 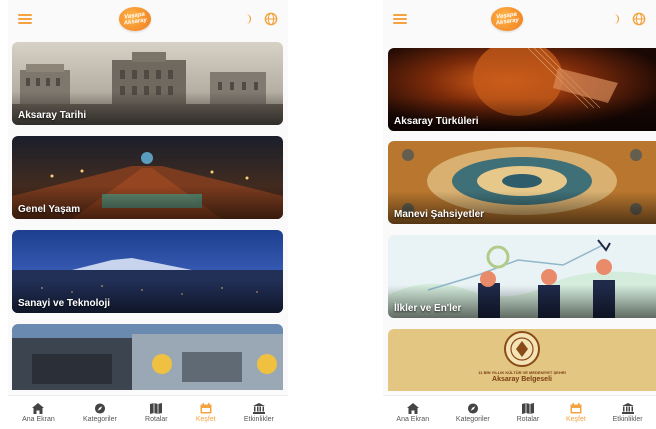 I want to click on card-label: Sanayi ve Teknoloji, so click(x=64, y=303).